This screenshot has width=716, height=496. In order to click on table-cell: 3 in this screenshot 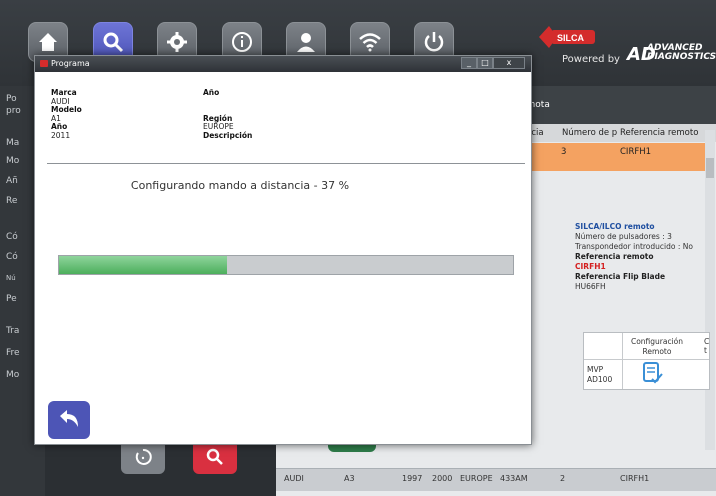, I will do `click(564, 152)`.